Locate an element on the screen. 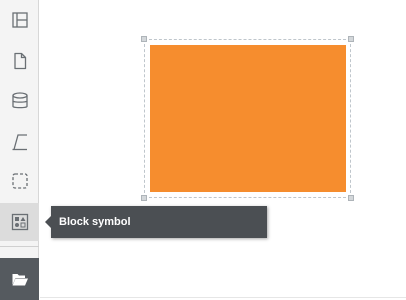  page-tool-button is located at coordinates (19, 61).